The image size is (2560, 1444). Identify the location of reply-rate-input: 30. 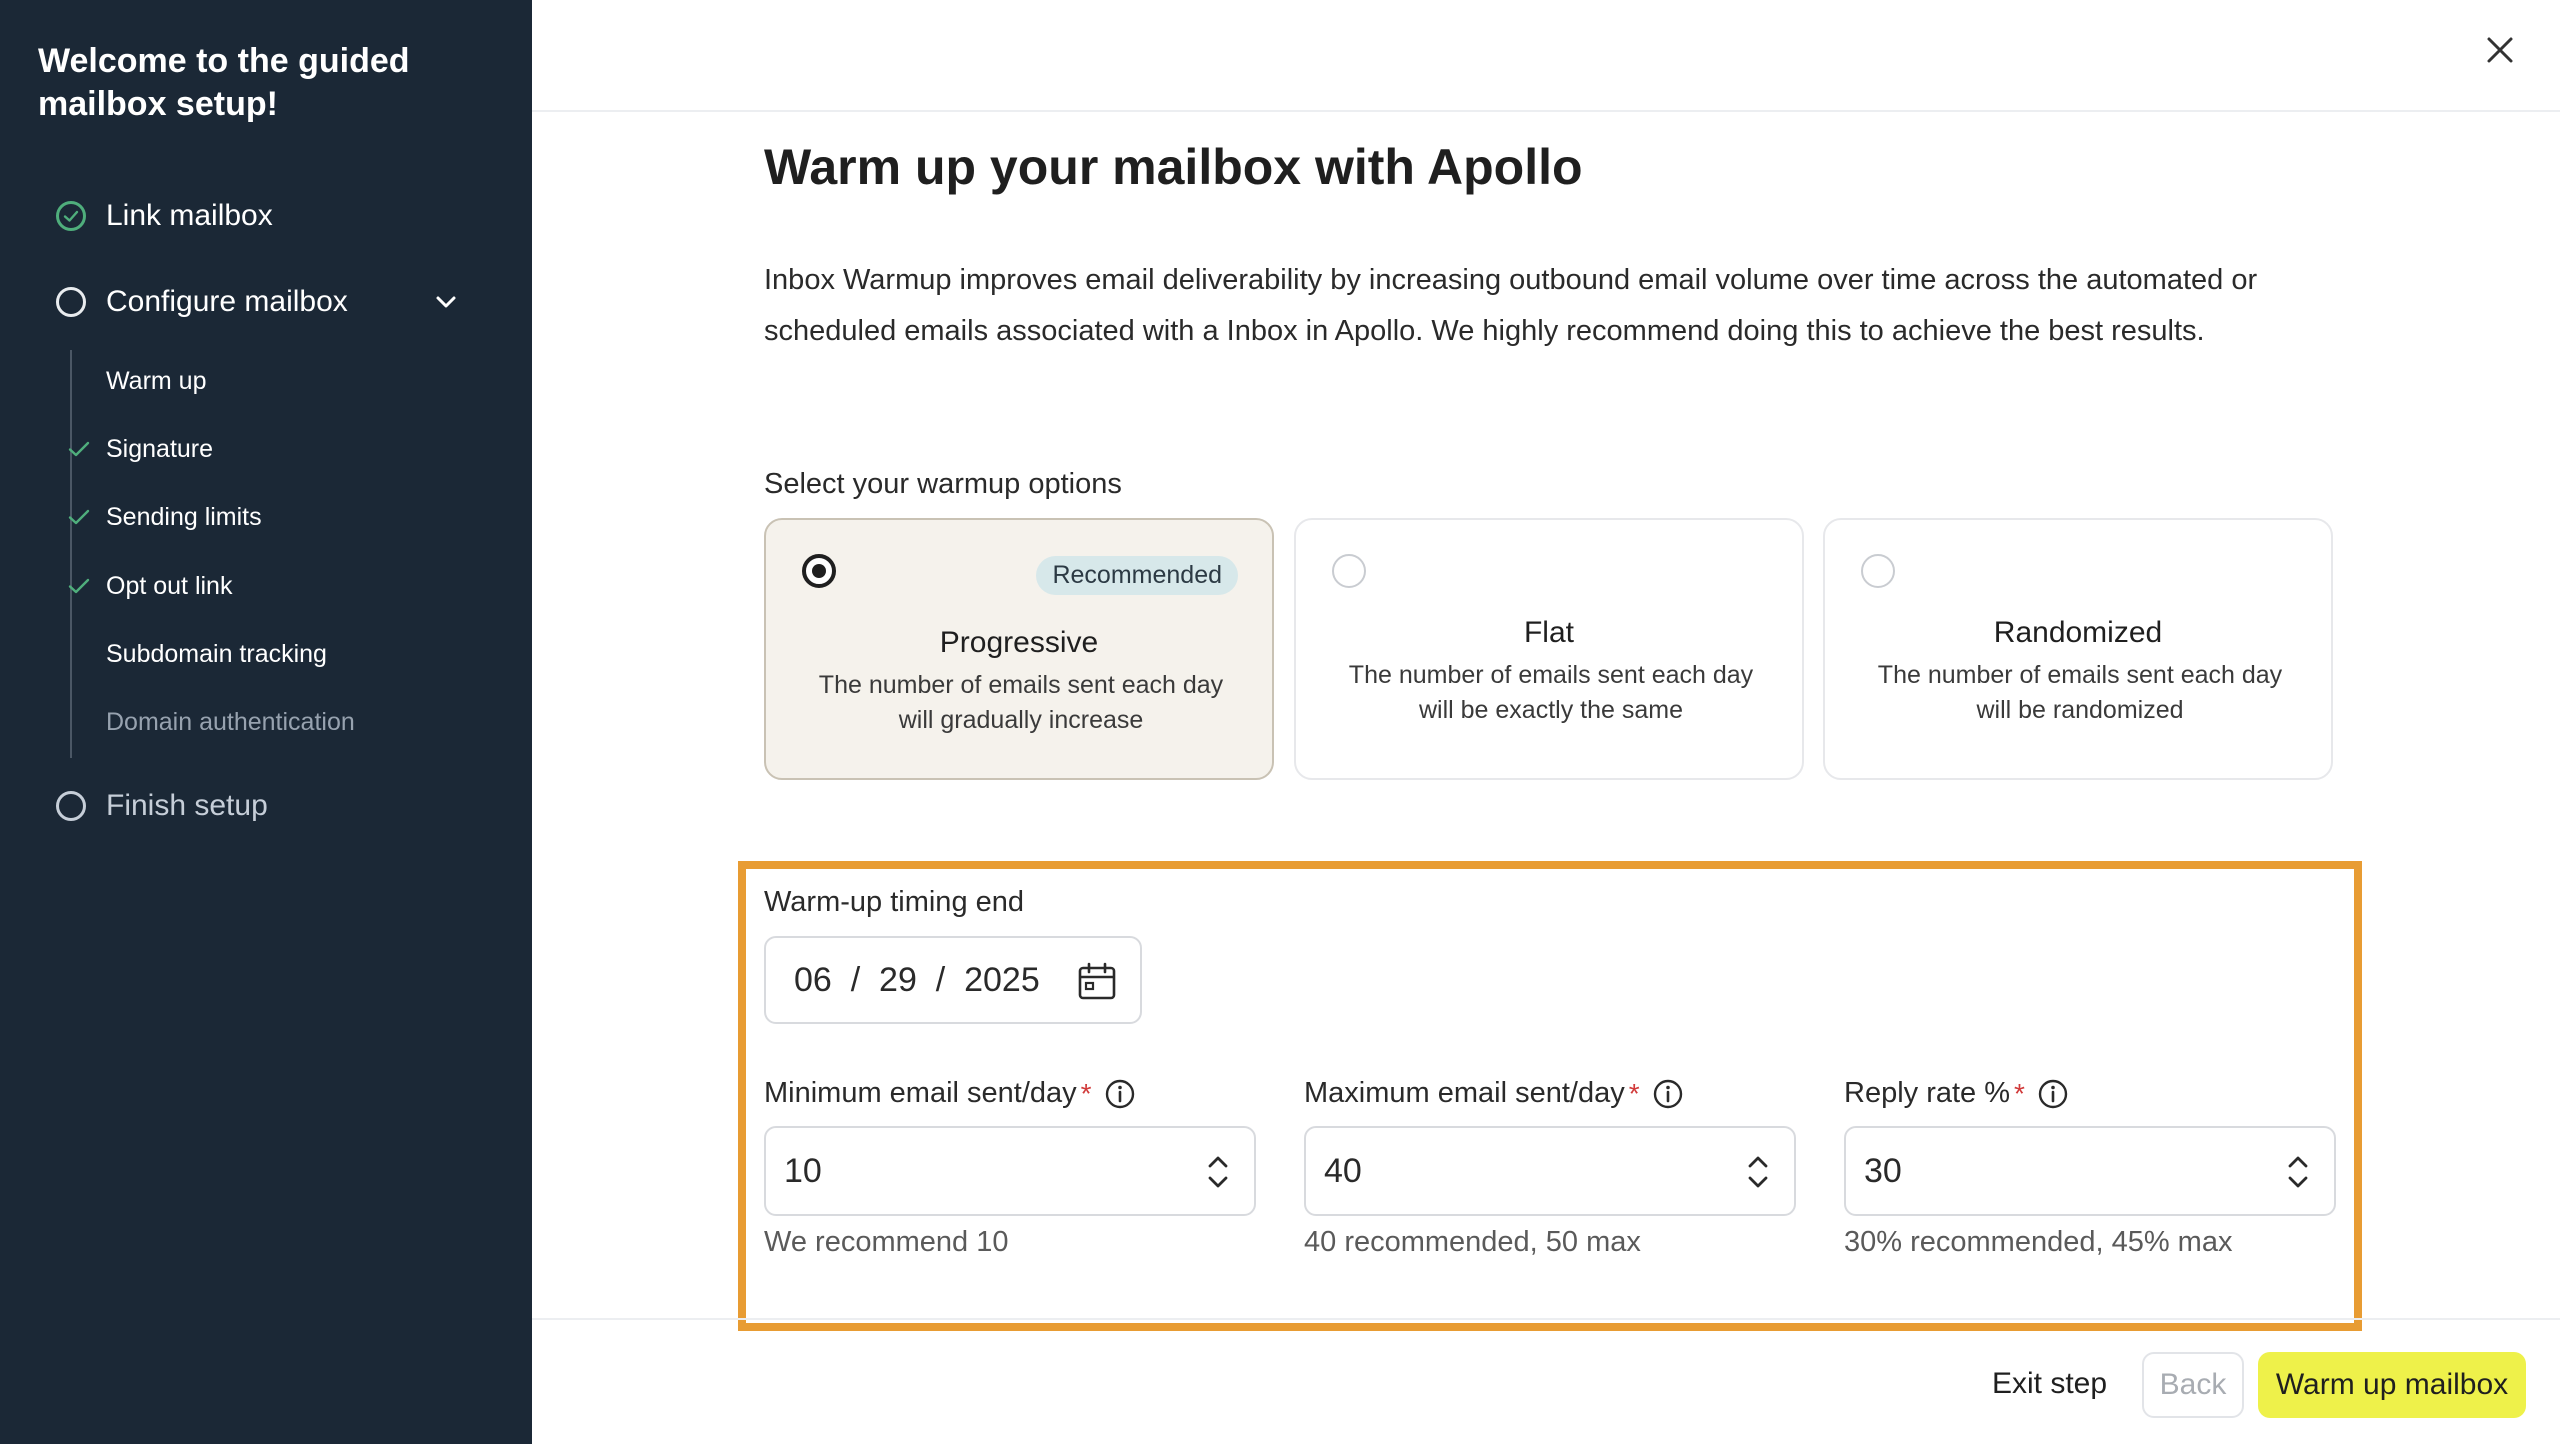
(2090, 1171).